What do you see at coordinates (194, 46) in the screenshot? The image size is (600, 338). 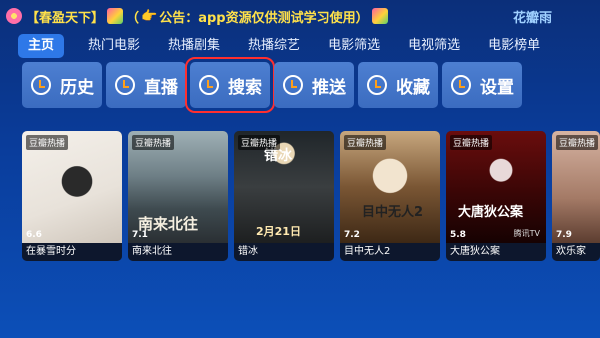 I see `tab-hot-series: 热播剧集` at bounding box center [194, 46].